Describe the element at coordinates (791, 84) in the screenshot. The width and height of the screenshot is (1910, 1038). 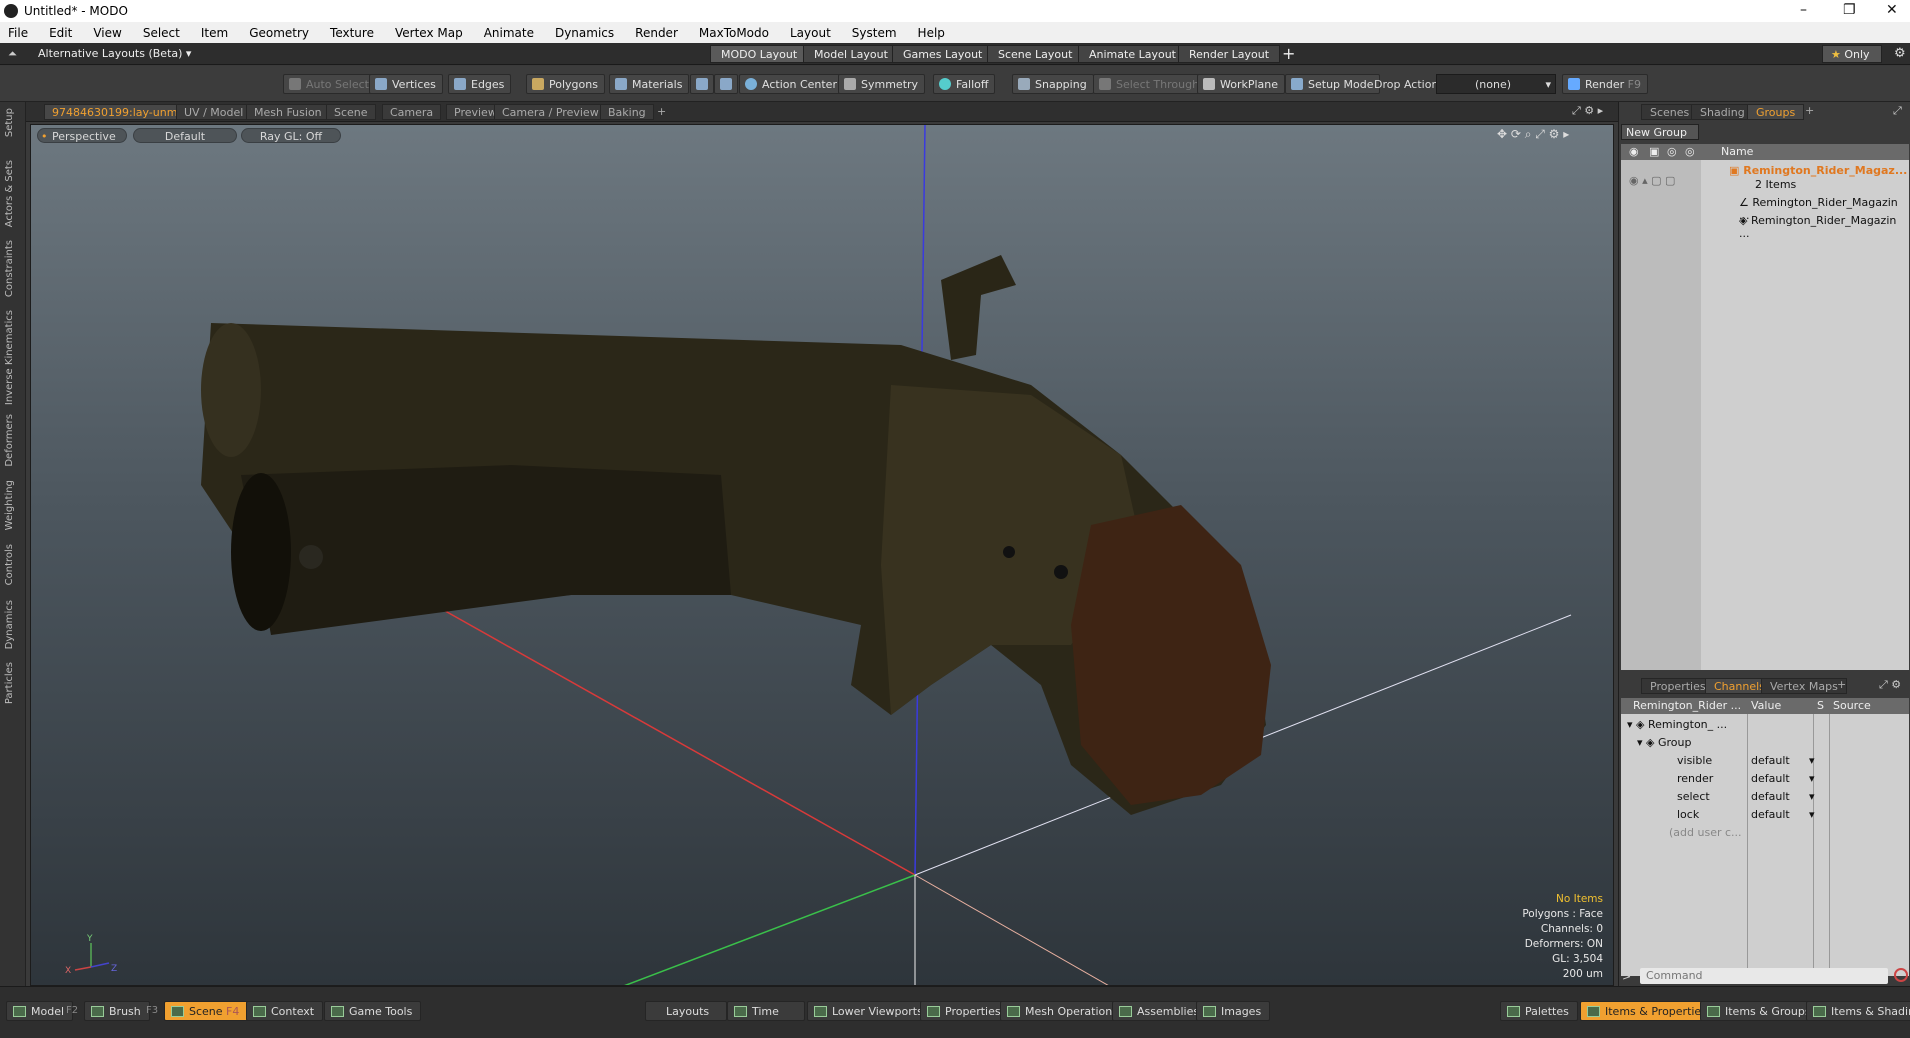
I see `action-center-button: Action Center` at that location.